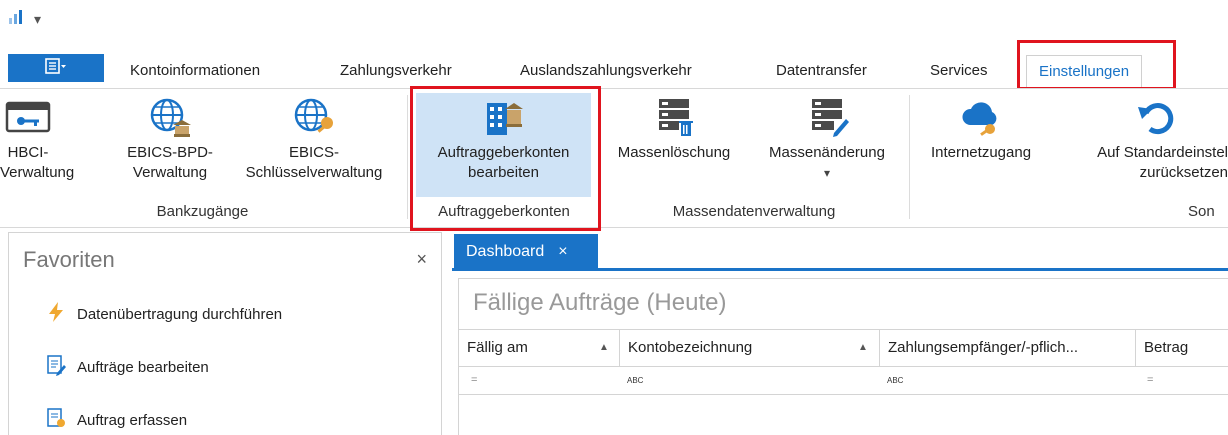  Describe the element at coordinates (37, 19) in the screenshot. I see `quick-access-dropdown-icon: ▾` at that location.